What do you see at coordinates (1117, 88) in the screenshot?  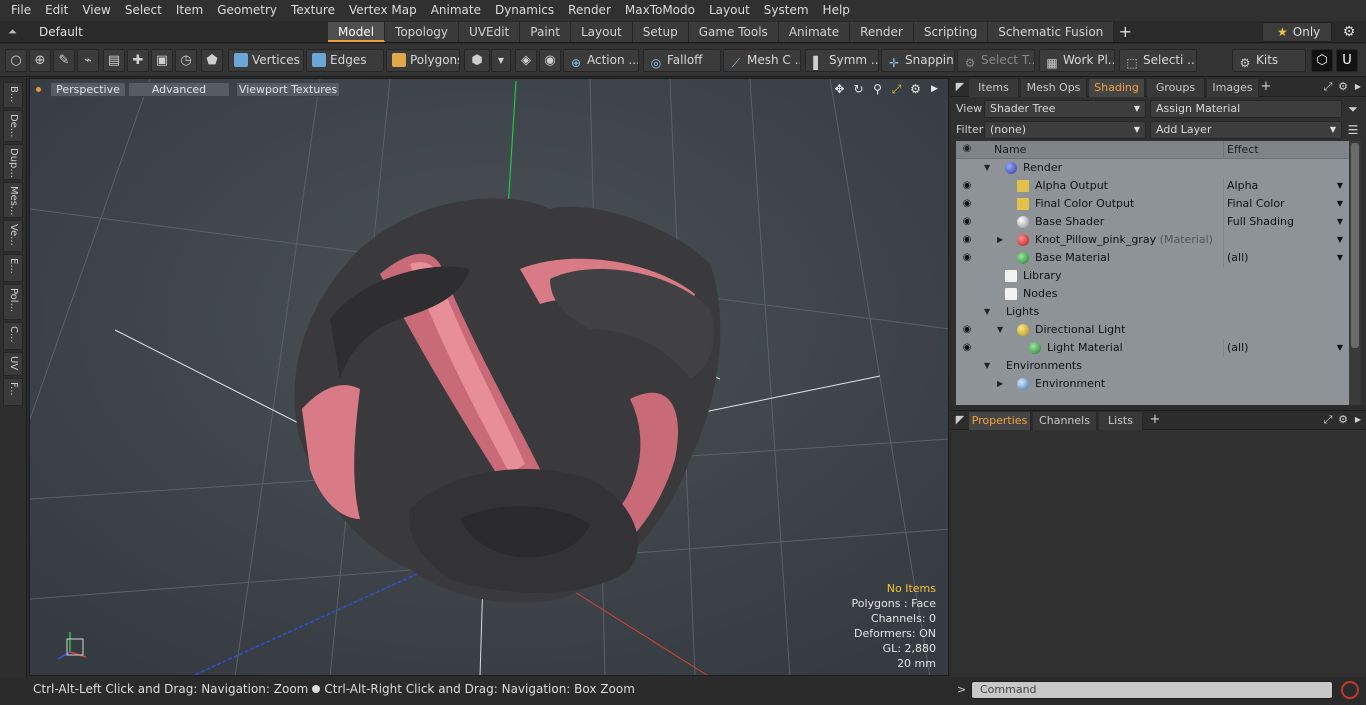 I see `tab-shading: Shading` at bounding box center [1117, 88].